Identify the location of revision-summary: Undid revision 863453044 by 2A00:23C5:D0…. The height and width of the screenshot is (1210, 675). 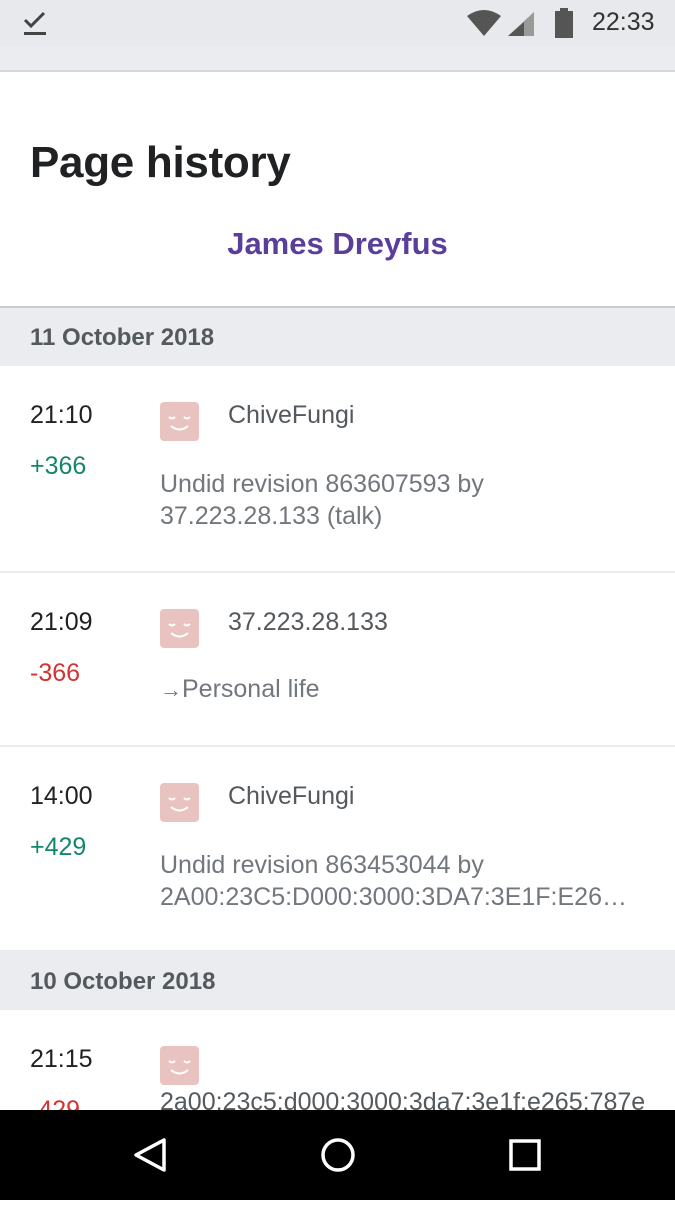
(405, 881).